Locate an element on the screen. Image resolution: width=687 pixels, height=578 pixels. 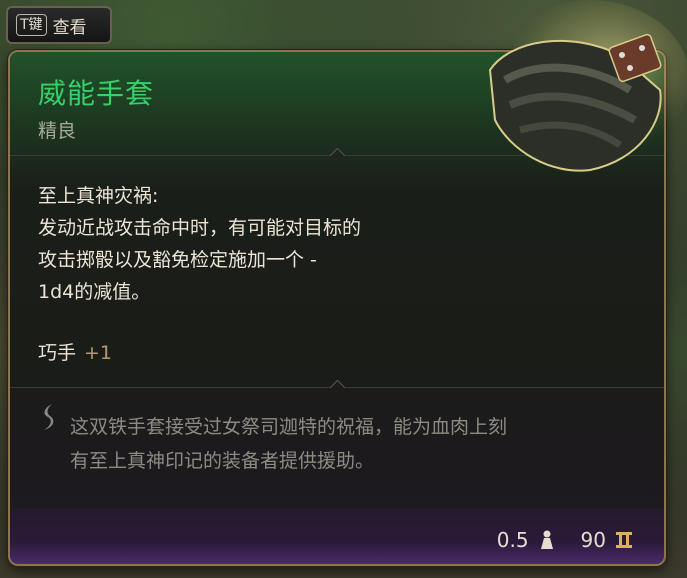
weight-icon is located at coordinates (546, 539).